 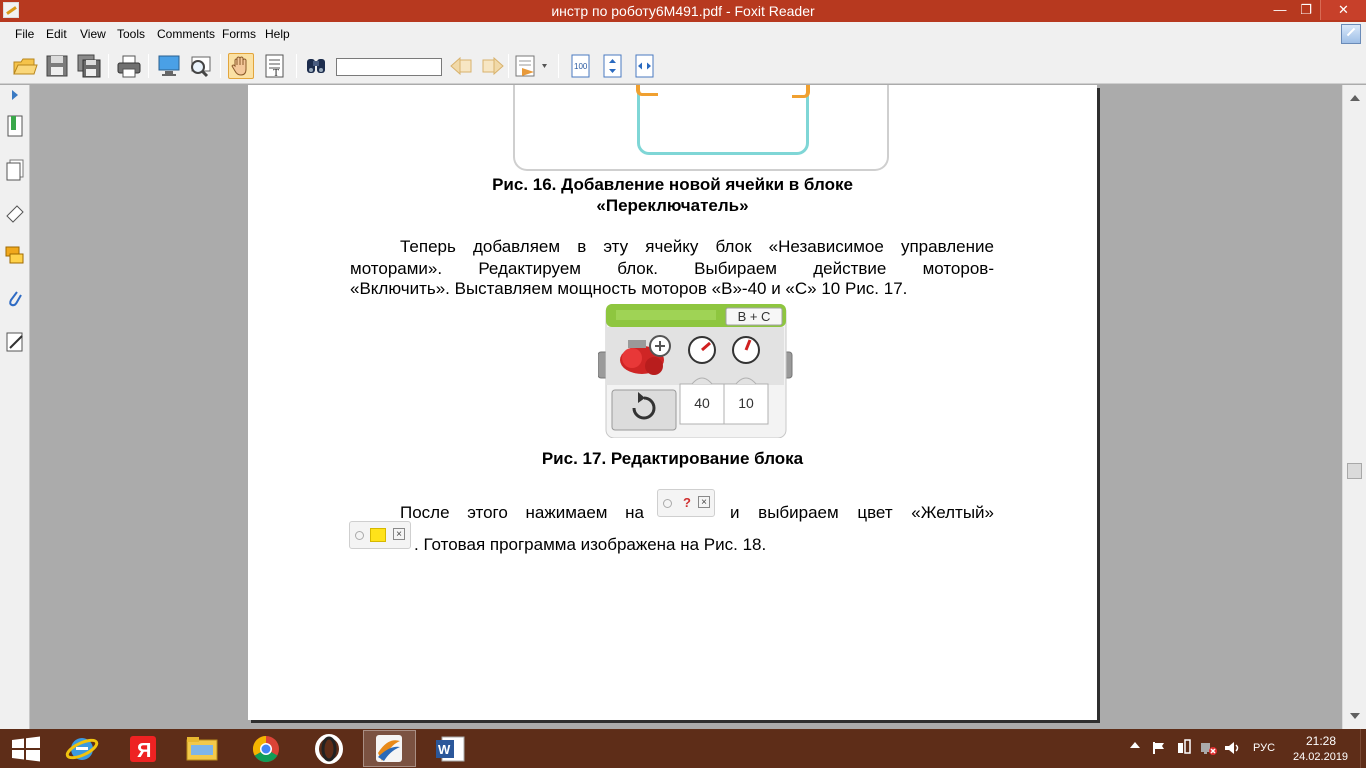 I want to click on yandex-browser-icon: Я, so click(x=143, y=748).